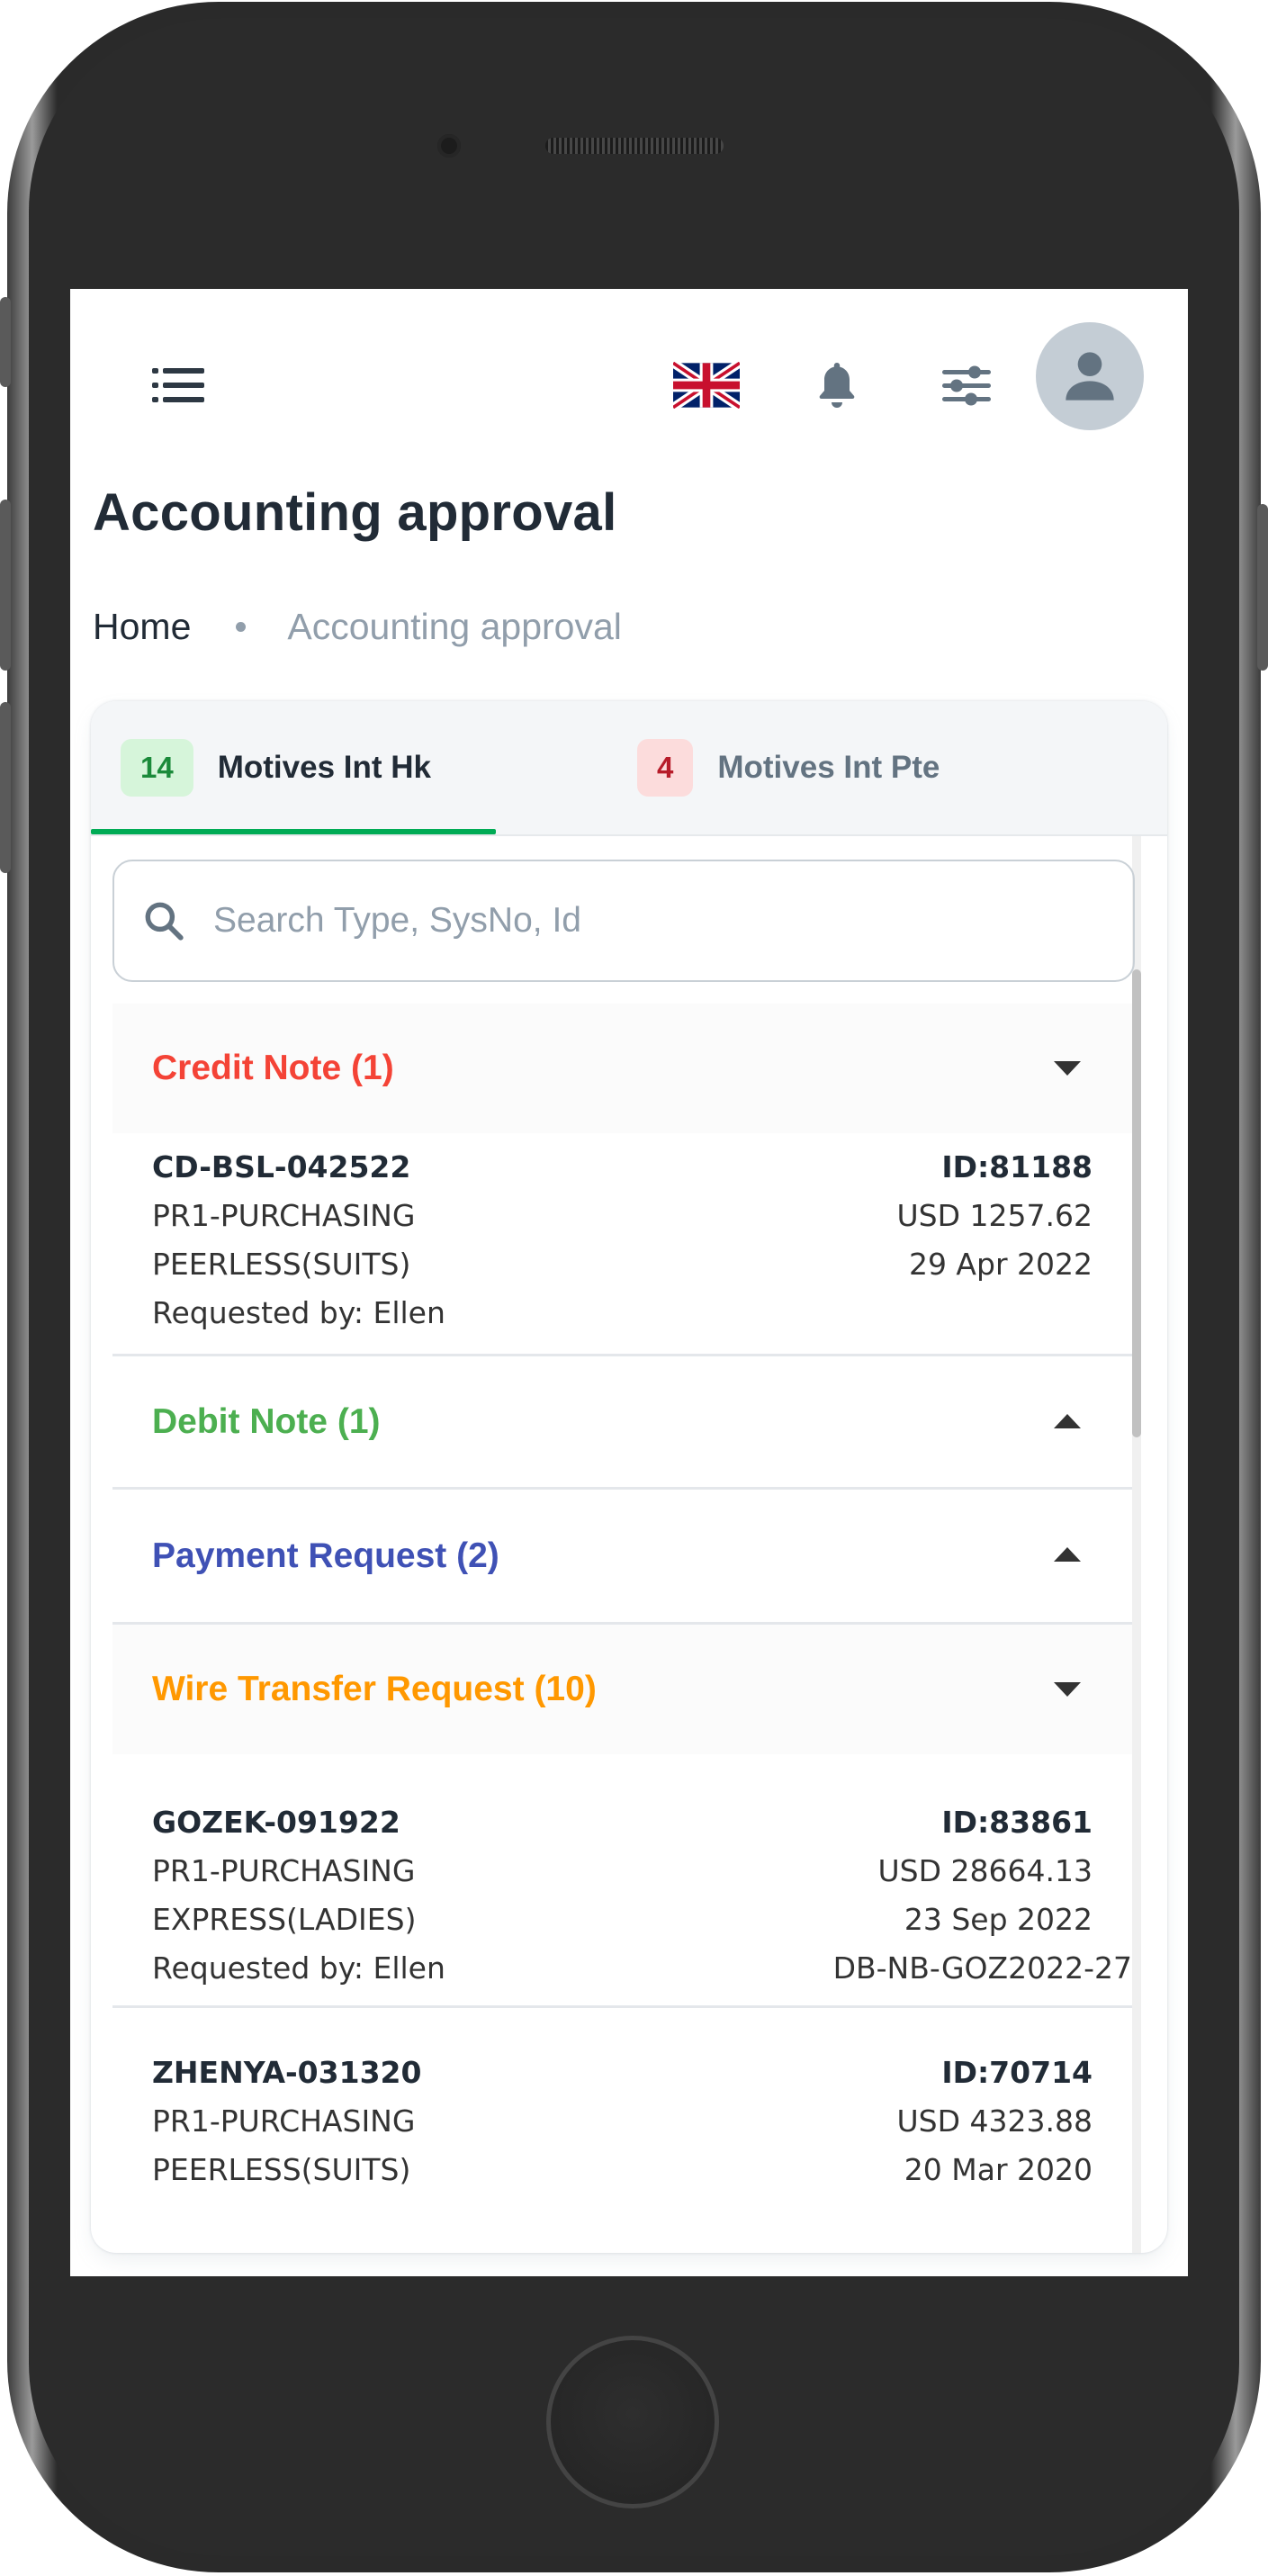 This screenshot has width=1268, height=2576. I want to click on item-ref: ZHENYA-031320, so click(287, 2072).